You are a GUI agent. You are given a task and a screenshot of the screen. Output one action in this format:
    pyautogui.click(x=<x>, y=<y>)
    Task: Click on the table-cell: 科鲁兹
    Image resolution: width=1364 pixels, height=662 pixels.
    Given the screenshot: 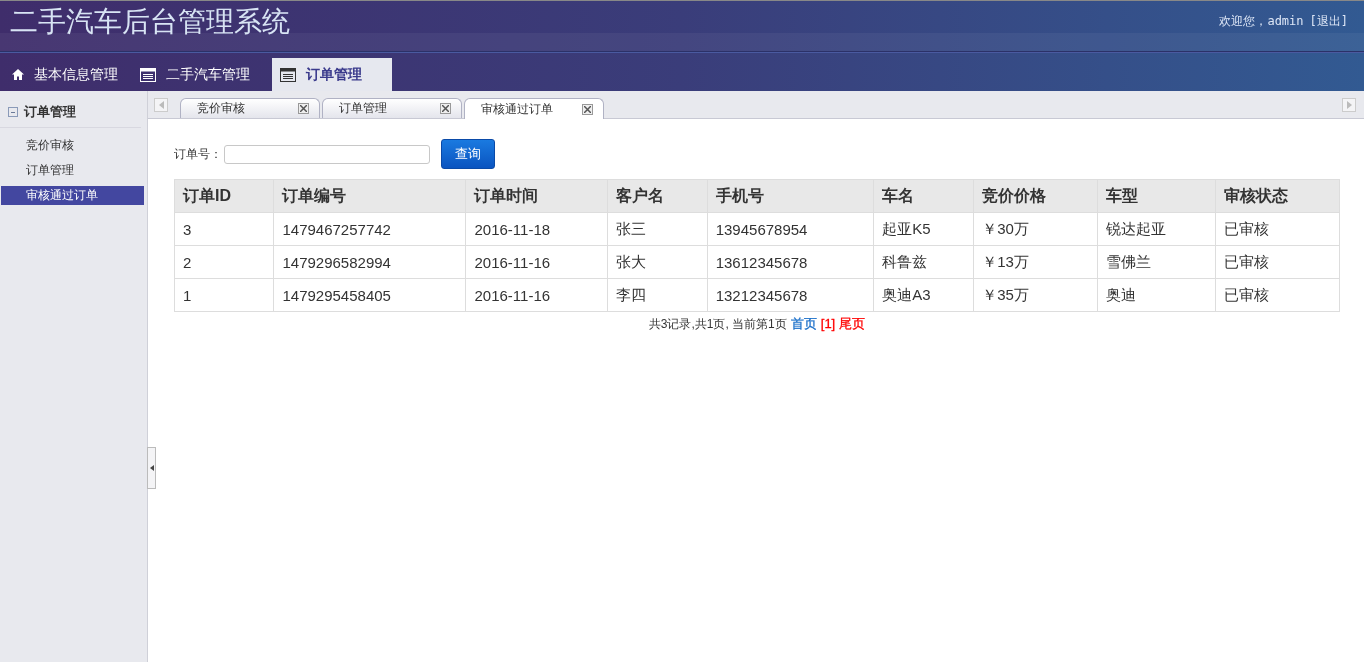 What is the action you would take?
    pyautogui.click(x=923, y=262)
    